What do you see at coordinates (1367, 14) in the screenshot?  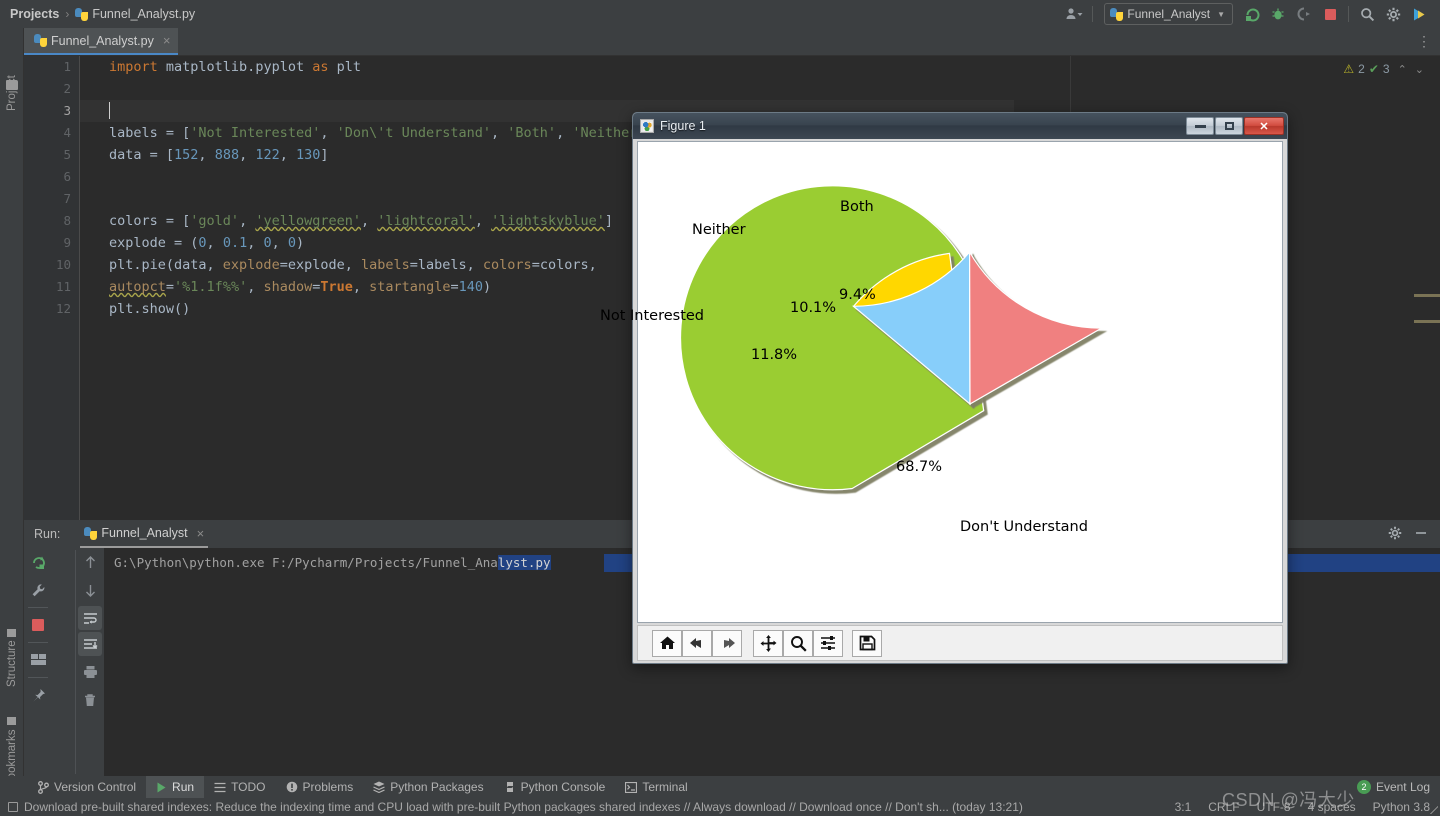 I see `search-icon` at bounding box center [1367, 14].